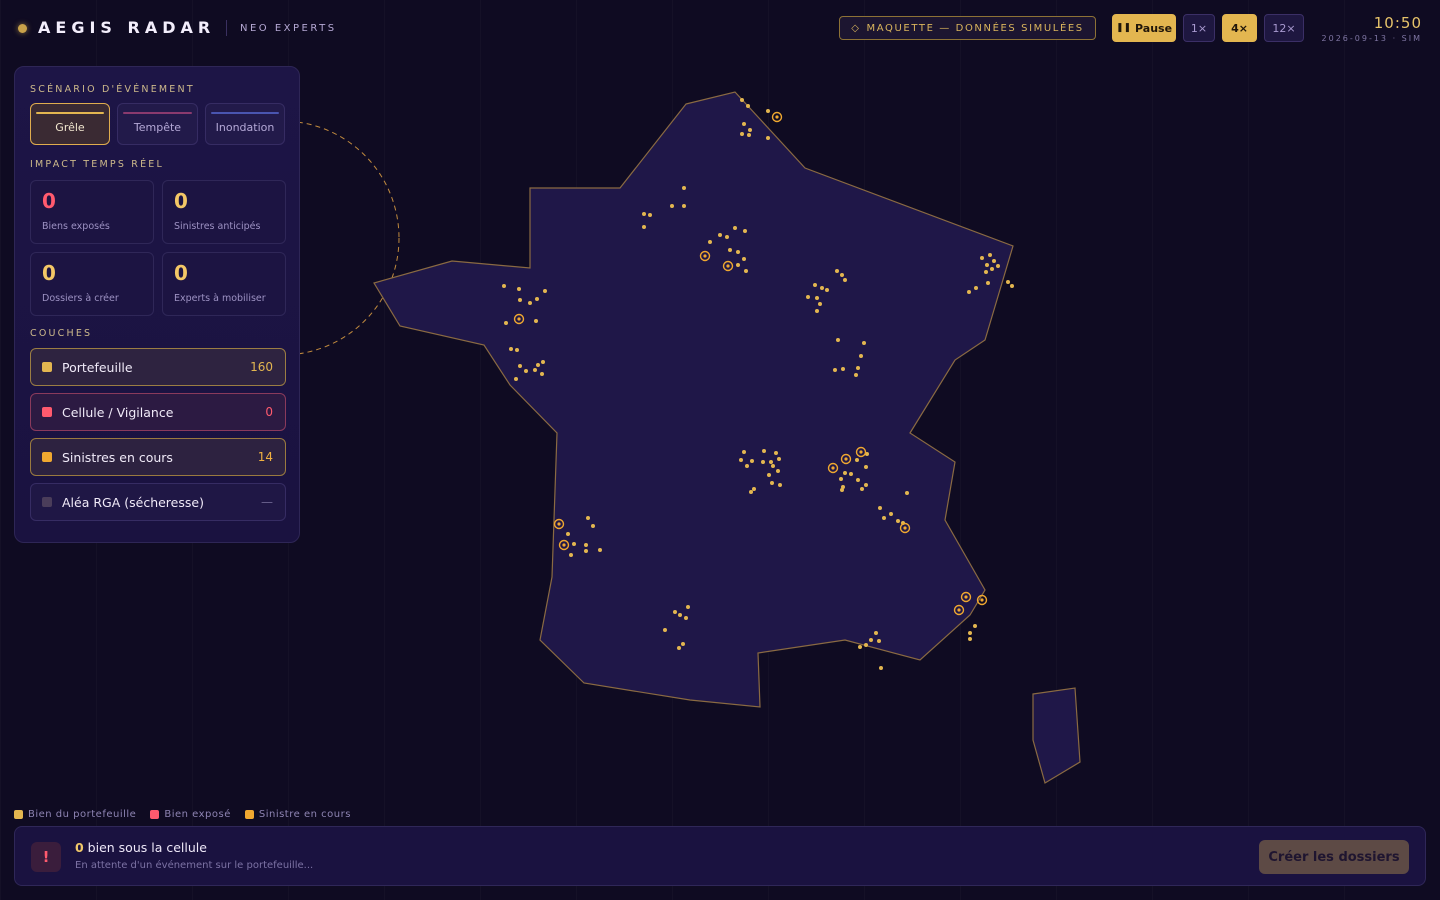 This screenshot has height=900, width=1440. Describe the element at coordinates (245, 124) in the screenshot. I see `scenario-button-inondation: Inondation` at that location.